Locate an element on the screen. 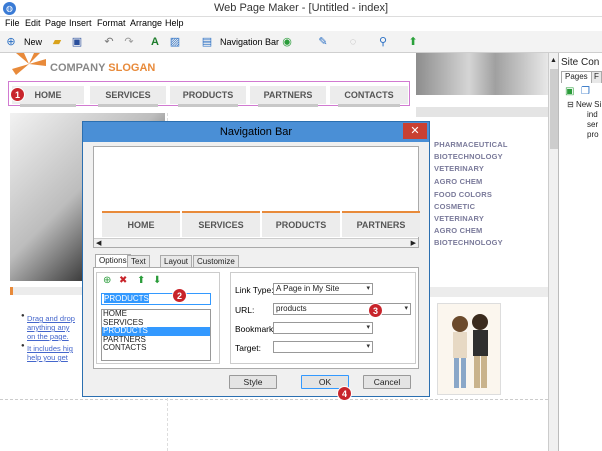  category-item: FOOD COLORS is located at coordinates (459, 194).